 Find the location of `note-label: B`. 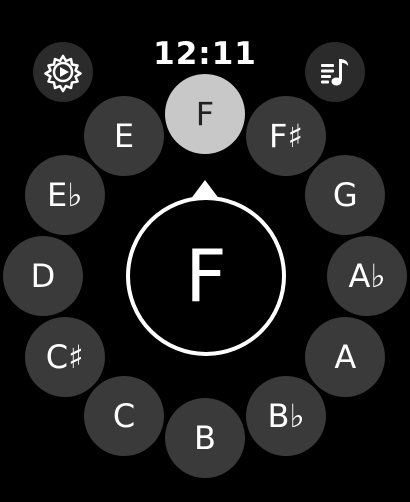

note-label: B is located at coordinates (205, 438).